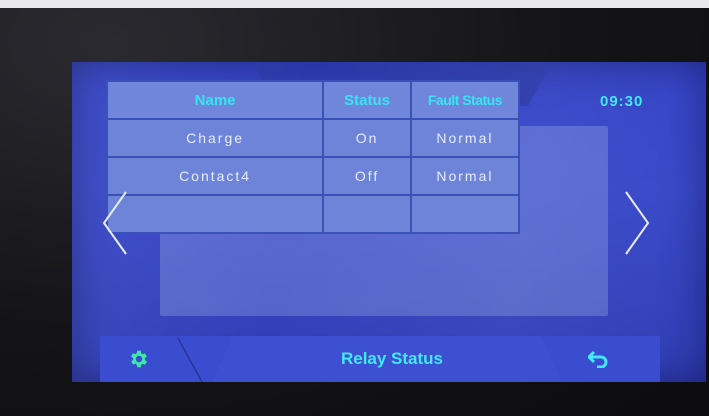 Image resolution: width=709 pixels, height=416 pixels. Describe the element at coordinates (367, 176) in the screenshot. I see `cell-status: Off` at that location.